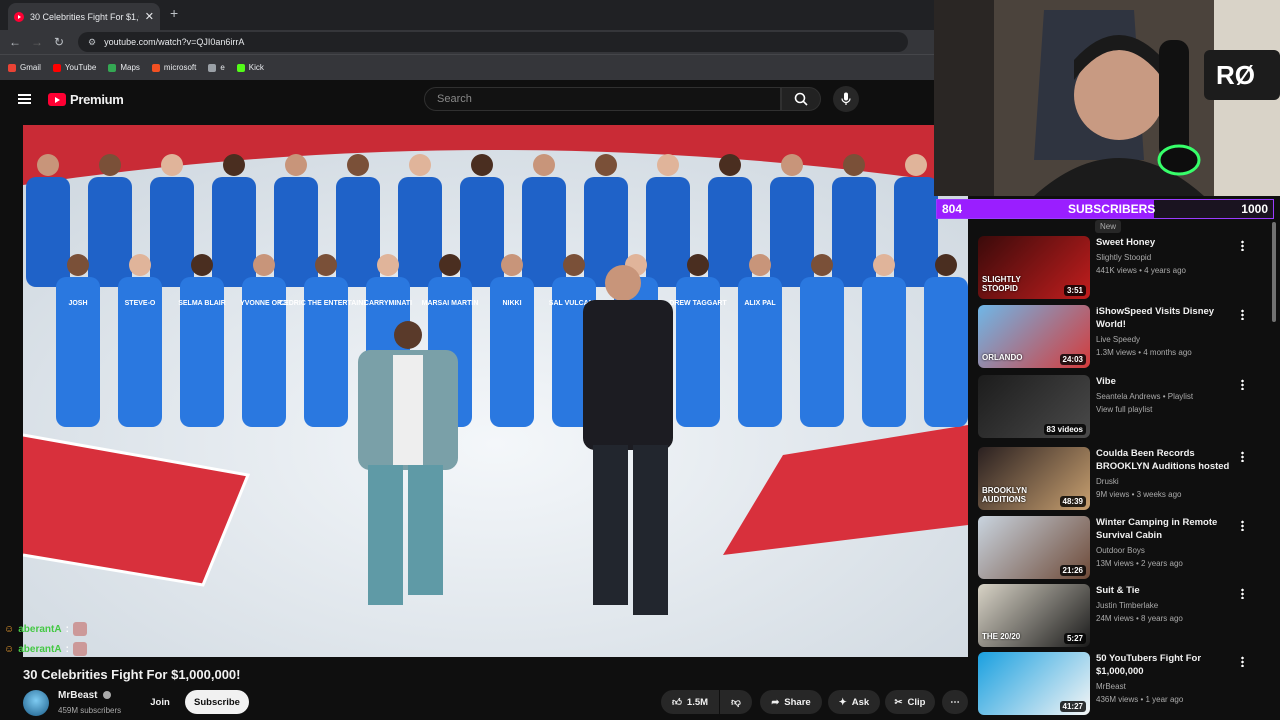  What do you see at coordinates (1118, 339) in the screenshot?
I see `recommendation-channel: Live Speedy` at bounding box center [1118, 339].